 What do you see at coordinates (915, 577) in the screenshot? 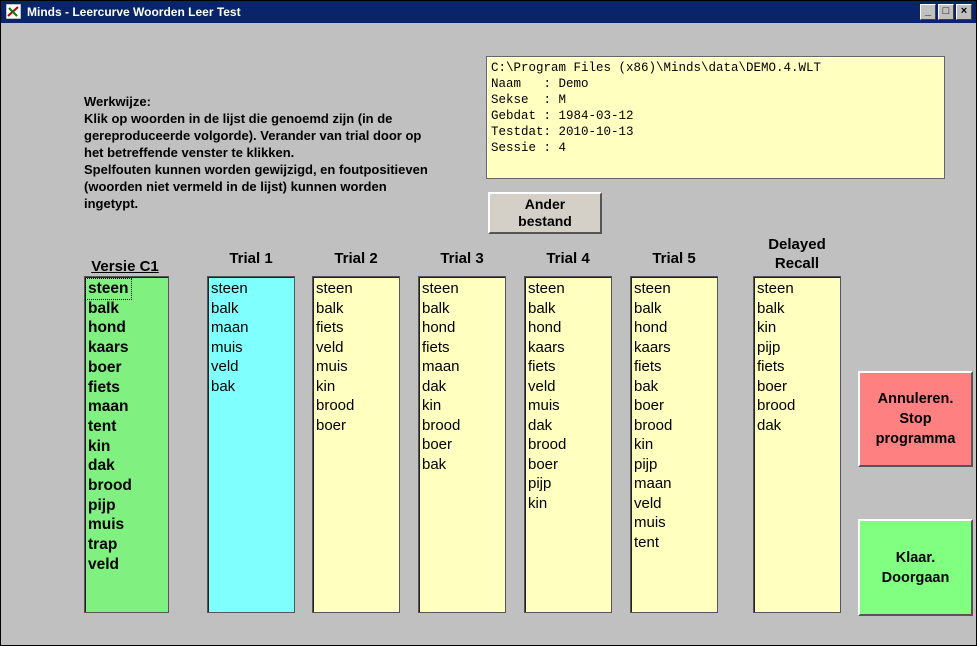
I see `done-label: Doorgaan` at bounding box center [915, 577].